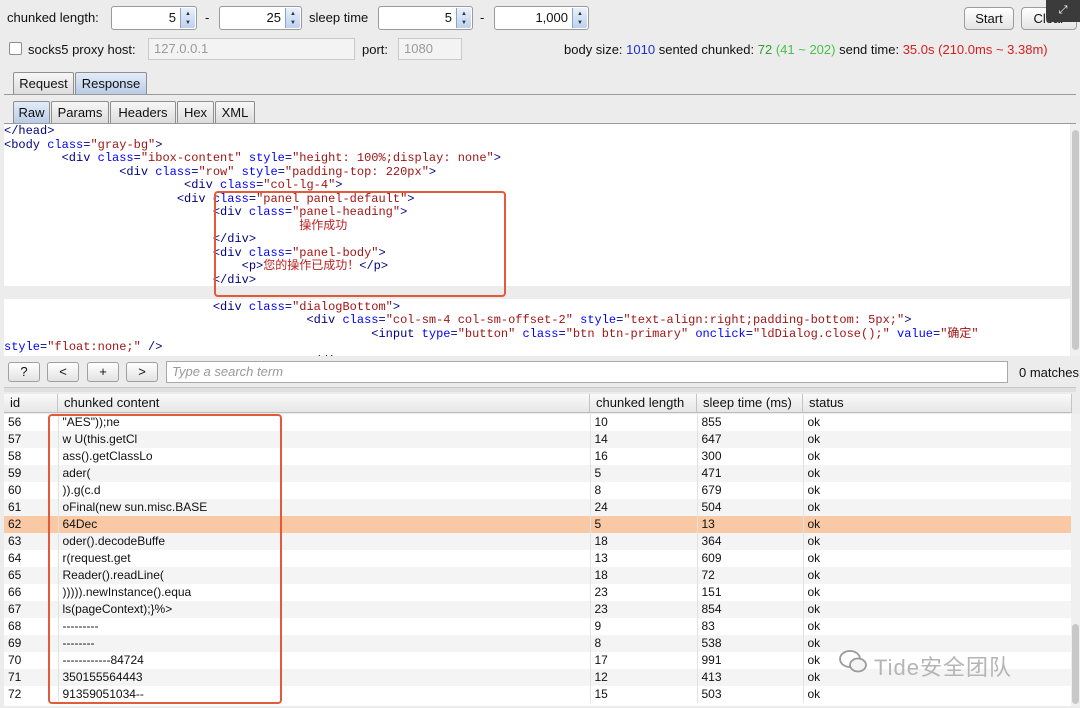 This screenshot has height=708, width=1080. What do you see at coordinates (172, 17) in the screenshot?
I see `chunked-min-value: 5` at bounding box center [172, 17].